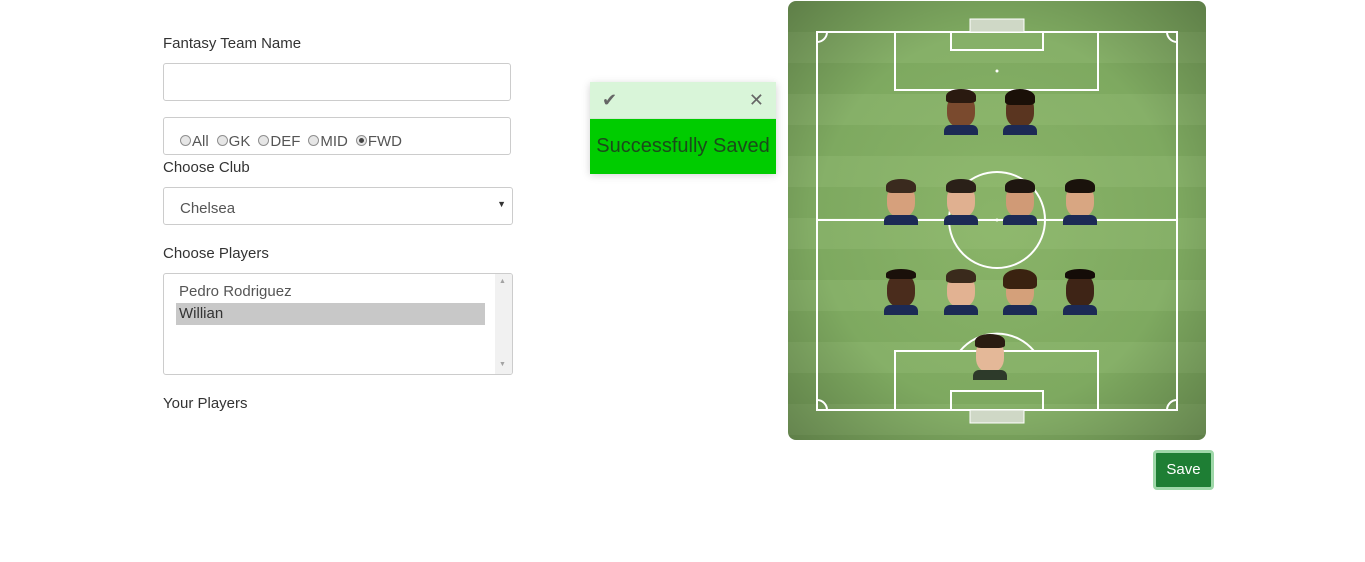 The height and width of the screenshot is (562, 1365). I want to click on players-listbox: Pedro Rodriguez Willian ▲ ▼, so click(338, 324).